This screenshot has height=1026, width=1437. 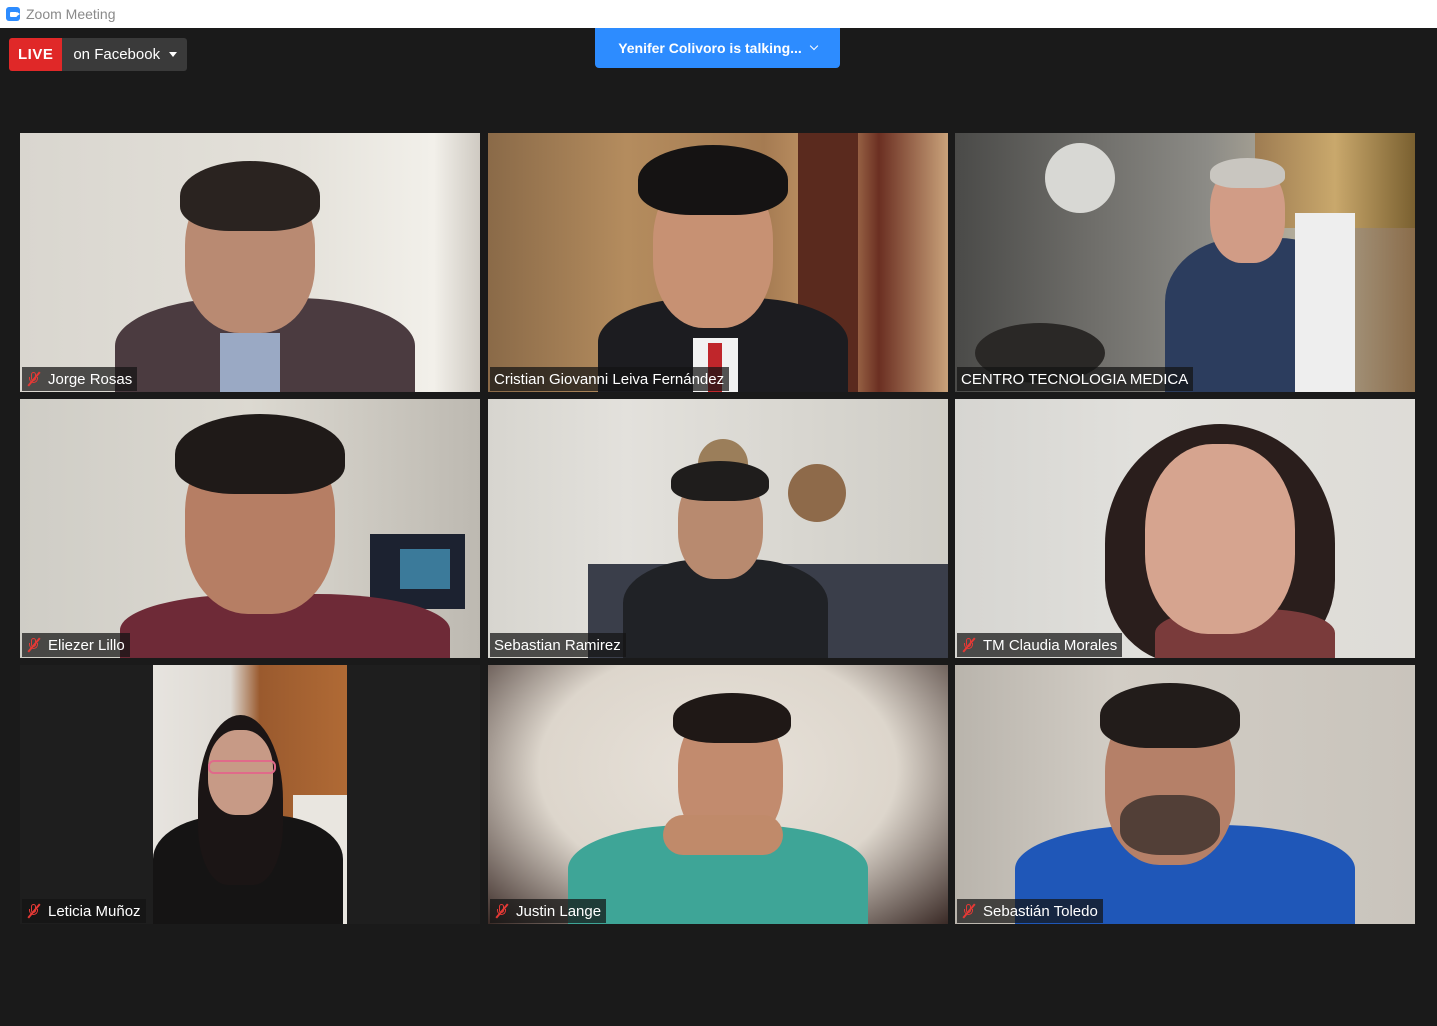 I want to click on participant-tile: Cristian Giovanni Leiva Fernández, so click(x=718, y=262).